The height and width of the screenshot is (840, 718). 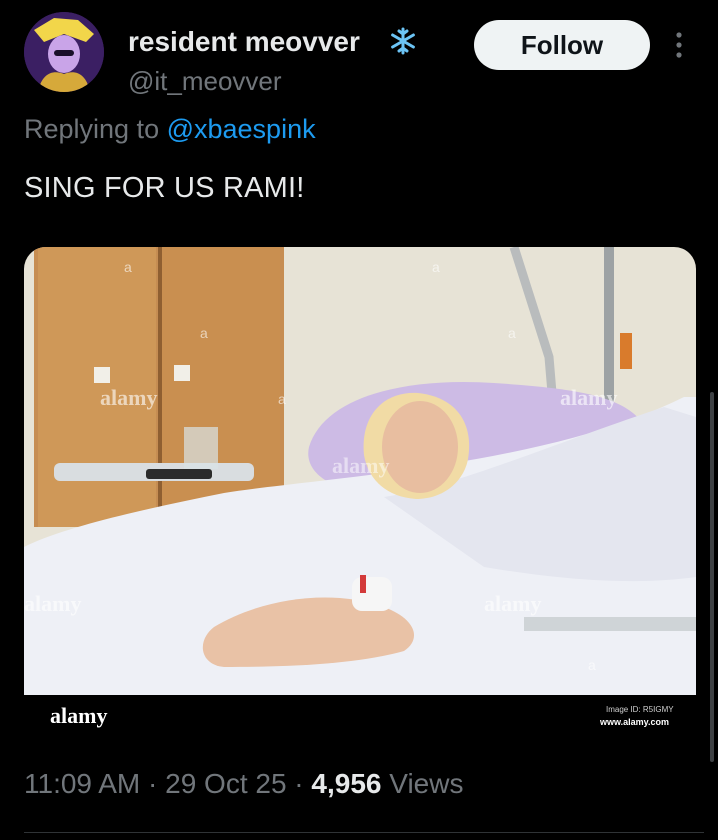 What do you see at coordinates (95, 129) in the screenshot?
I see `reply-prefix: Replying to` at bounding box center [95, 129].